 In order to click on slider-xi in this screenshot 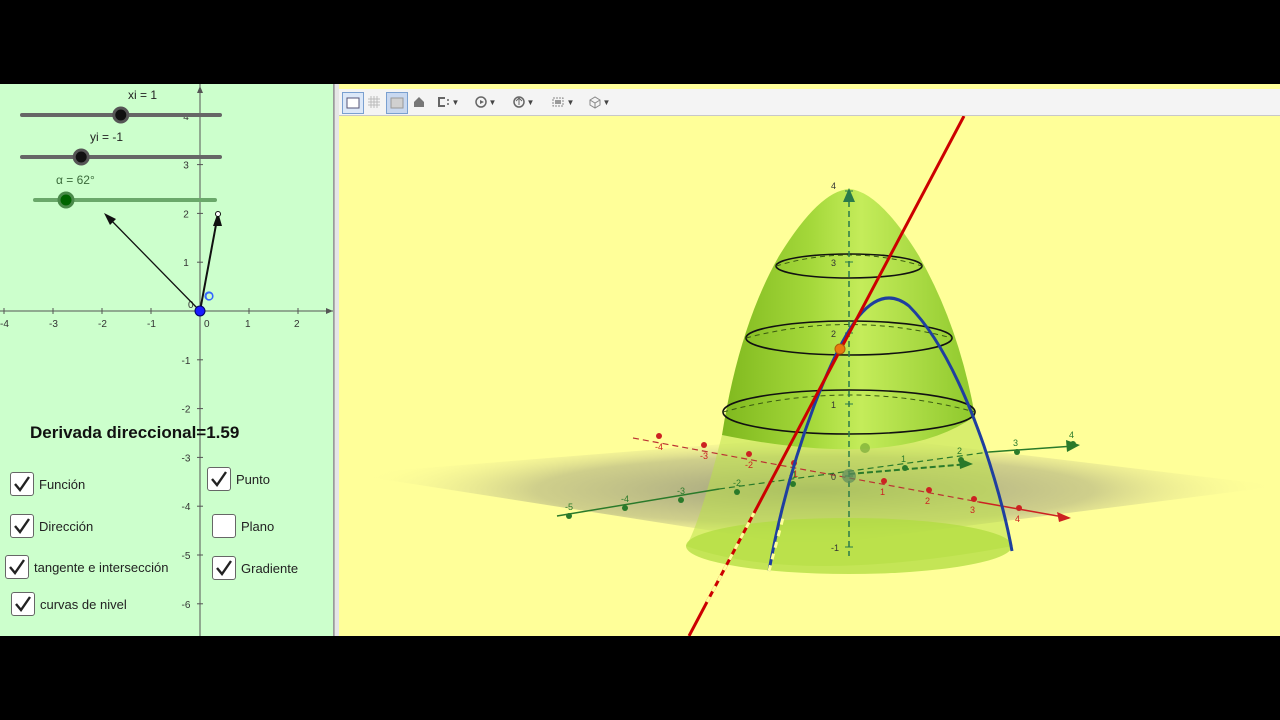, I will do `click(121, 115)`.